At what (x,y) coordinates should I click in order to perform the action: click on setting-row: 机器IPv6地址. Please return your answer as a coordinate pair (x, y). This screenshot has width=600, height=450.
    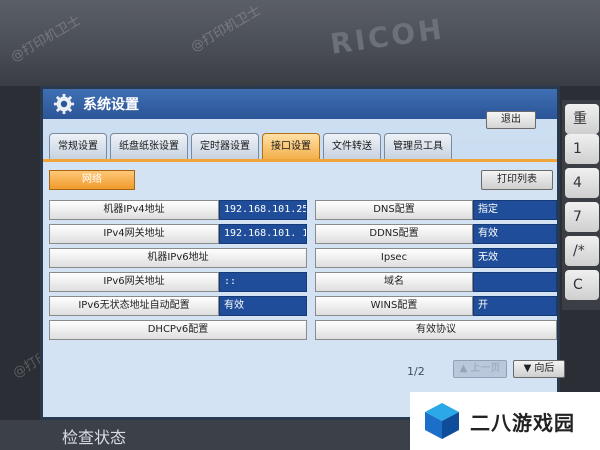
    Looking at the image, I should click on (178, 258).